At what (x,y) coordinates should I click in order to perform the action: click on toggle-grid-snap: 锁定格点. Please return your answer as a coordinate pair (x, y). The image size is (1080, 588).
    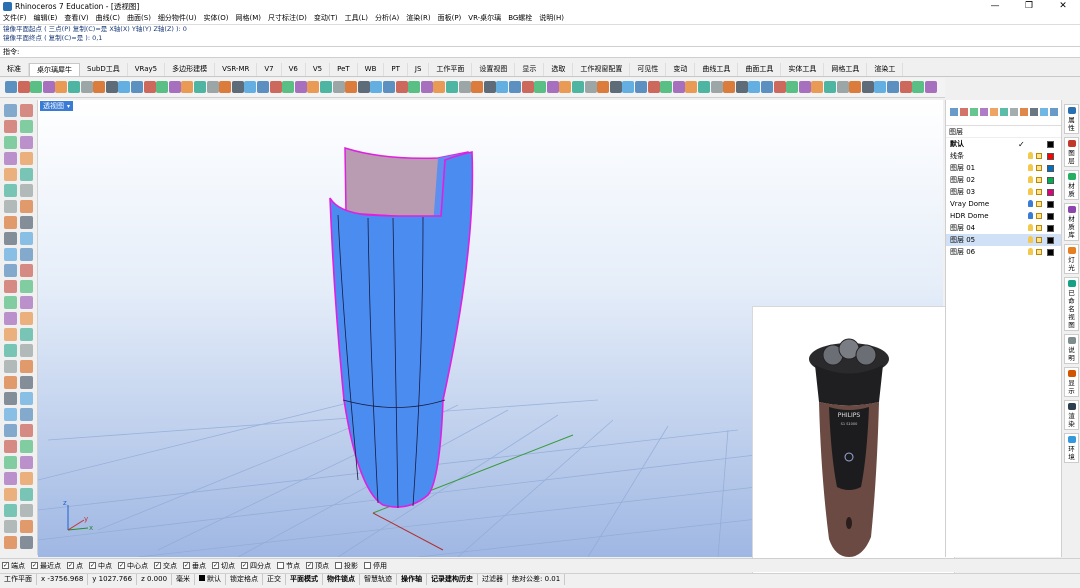
    Looking at the image, I should click on (245, 579).